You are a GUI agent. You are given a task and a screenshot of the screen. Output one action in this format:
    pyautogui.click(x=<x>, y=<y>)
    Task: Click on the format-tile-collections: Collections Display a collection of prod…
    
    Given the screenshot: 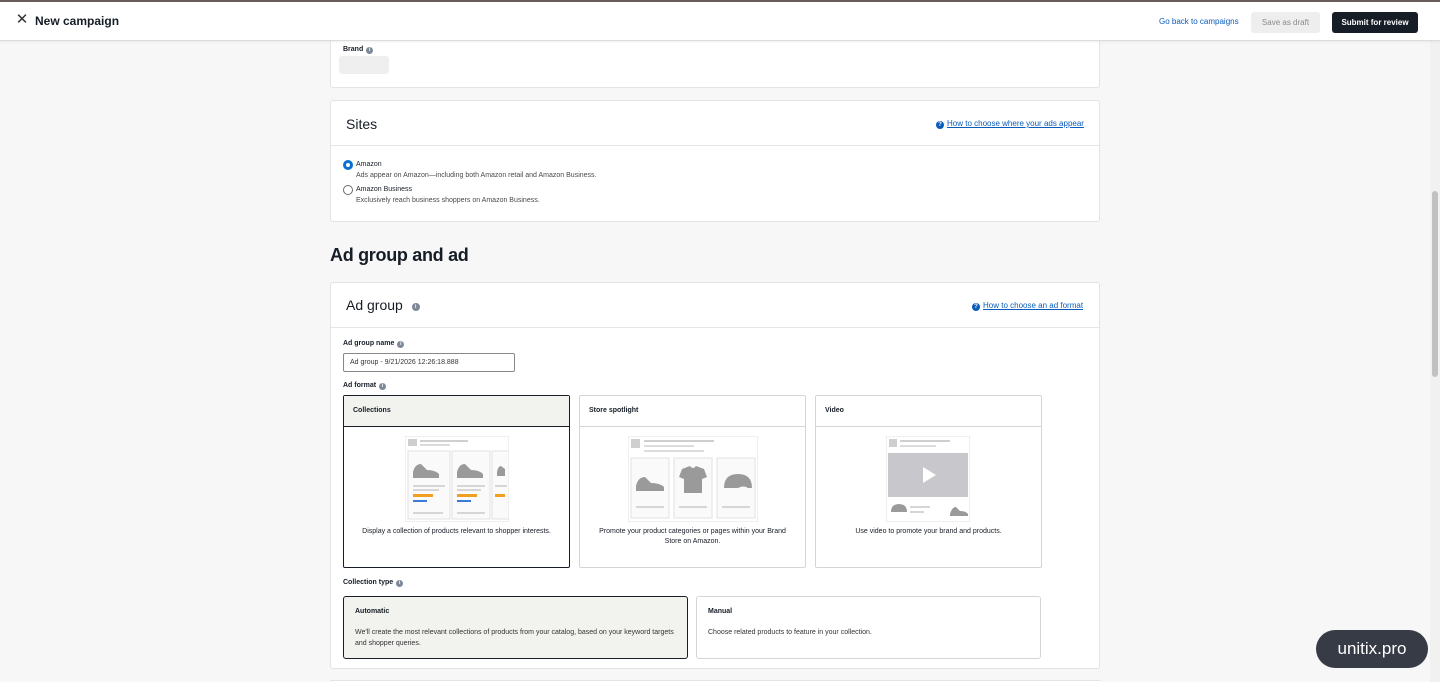 What is the action you would take?
    pyautogui.click(x=456, y=481)
    